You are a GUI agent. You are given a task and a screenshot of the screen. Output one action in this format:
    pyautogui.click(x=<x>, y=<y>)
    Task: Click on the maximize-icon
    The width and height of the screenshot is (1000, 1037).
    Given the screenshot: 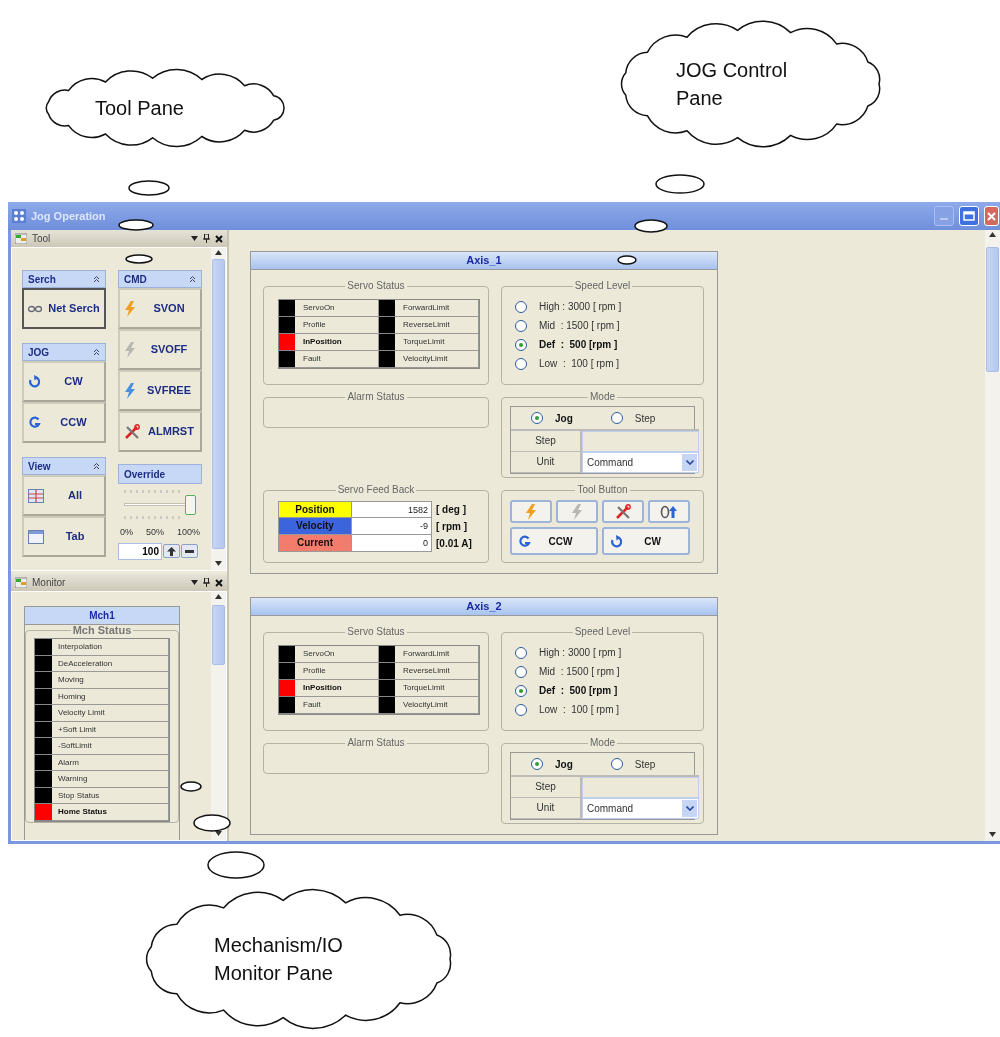 What is the action you would take?
    pyautogui.click(x=969, y=216)
    